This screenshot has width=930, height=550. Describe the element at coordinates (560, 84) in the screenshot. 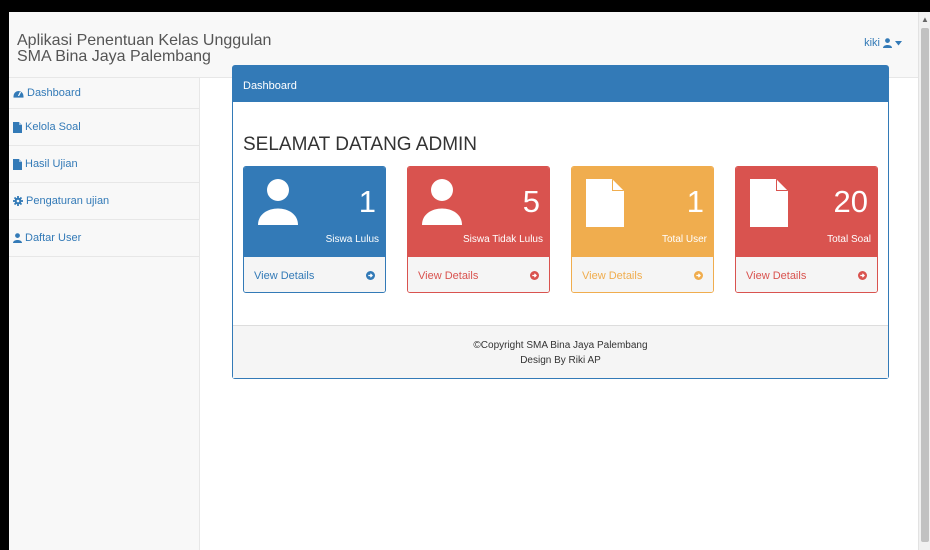

I see `panel-heading: Dashboard` at that location.